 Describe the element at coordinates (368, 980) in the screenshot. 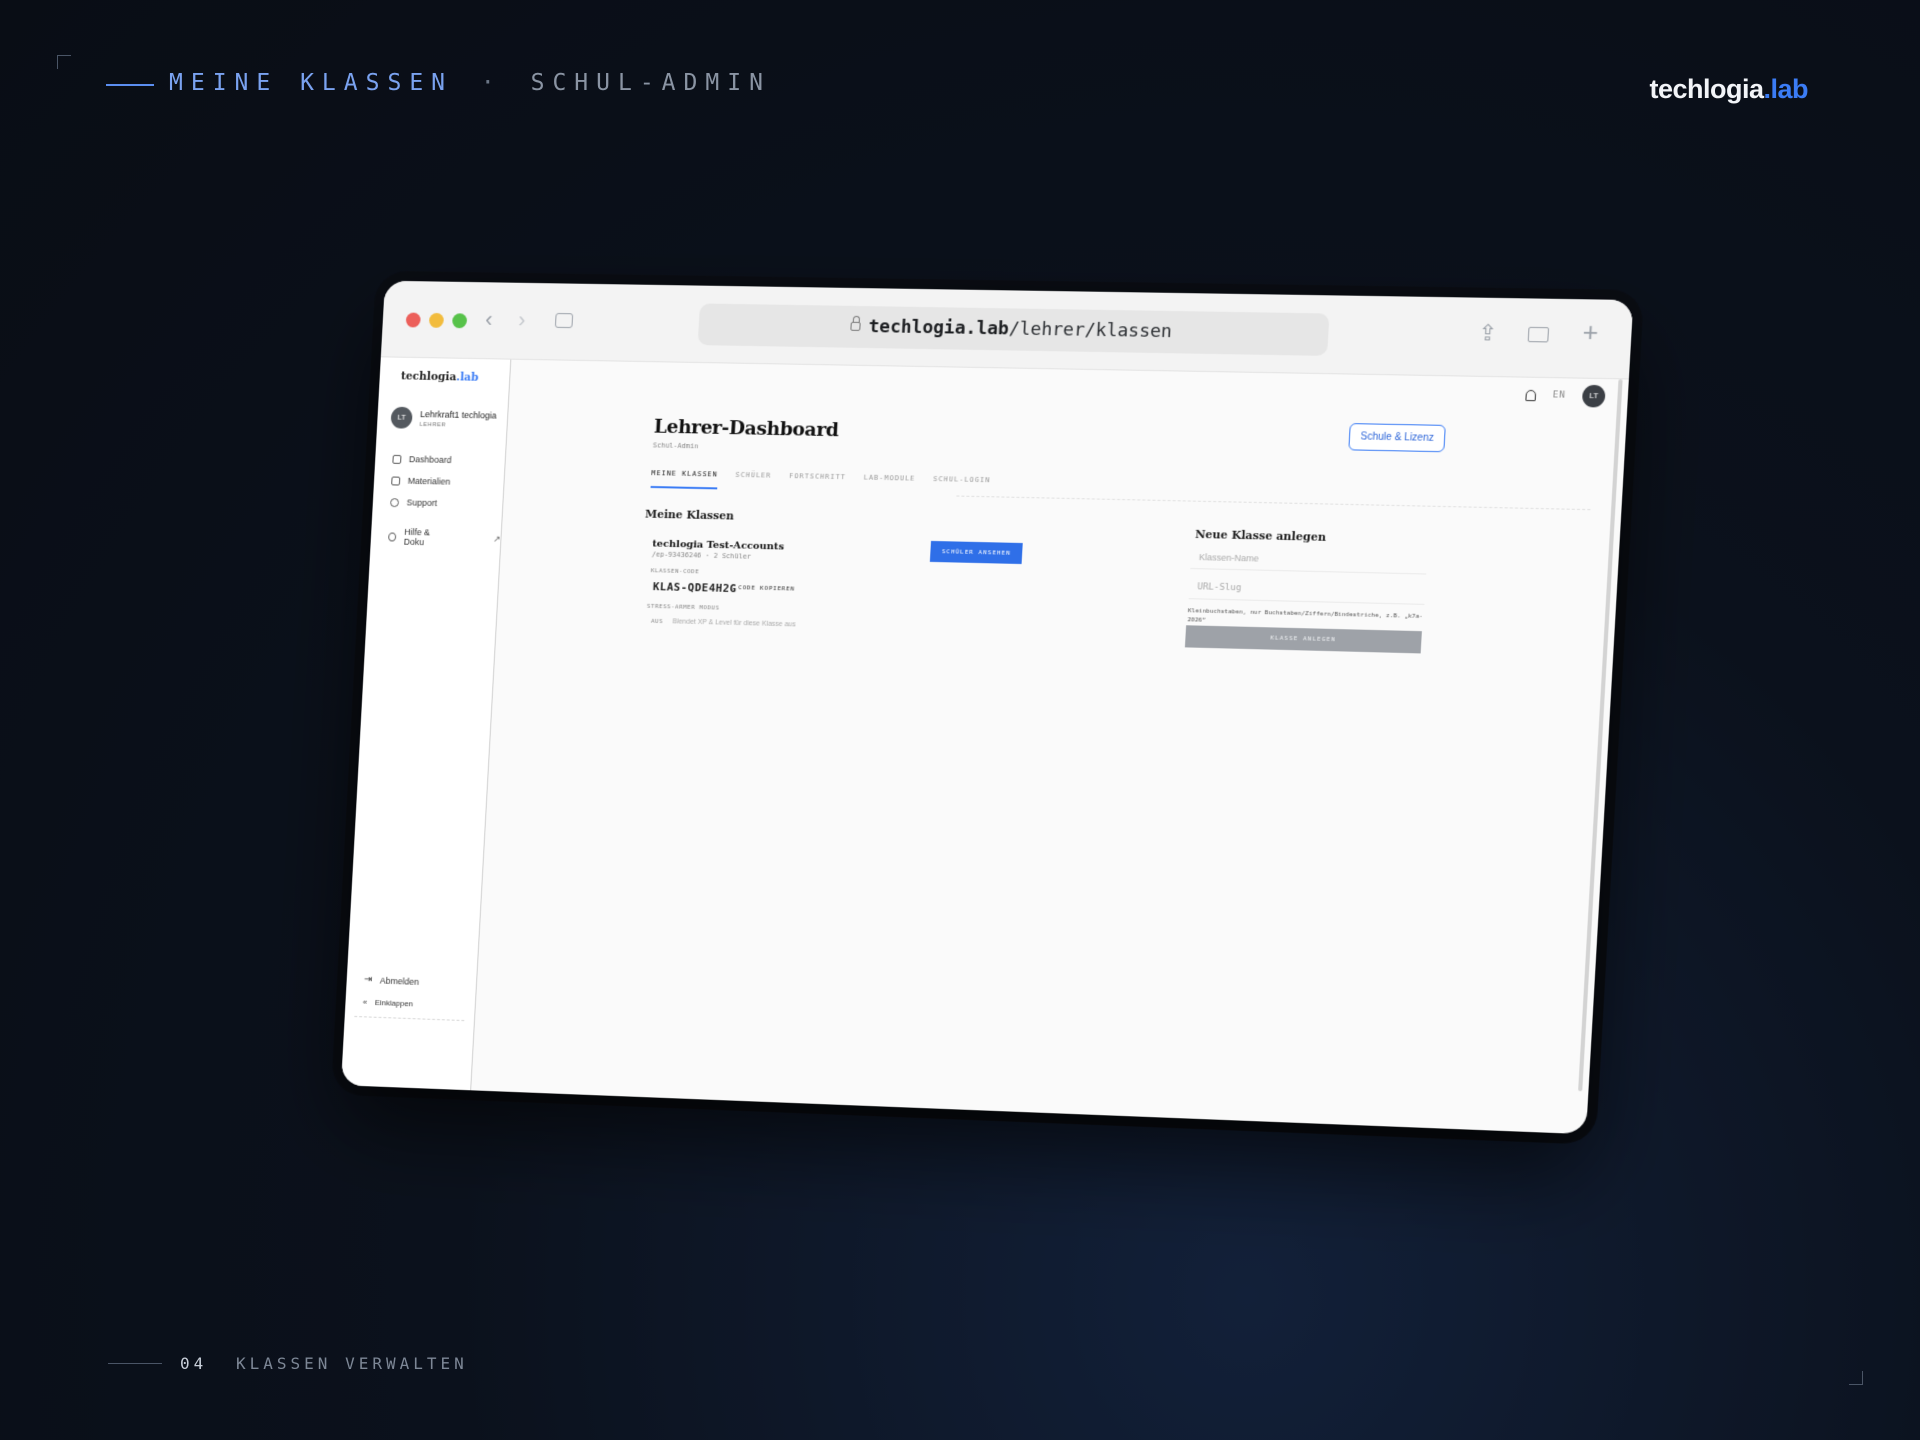

I see `logout-icon: ⇥` at that location.